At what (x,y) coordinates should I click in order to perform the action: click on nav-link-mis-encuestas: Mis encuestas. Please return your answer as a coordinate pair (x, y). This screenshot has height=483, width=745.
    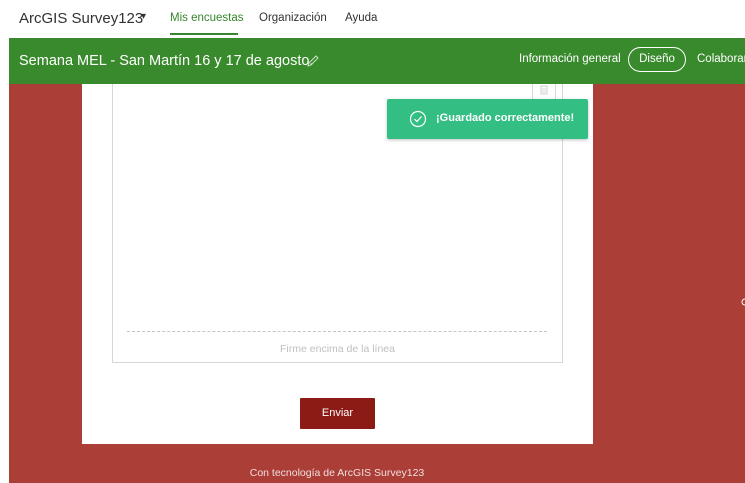
    Looking at the image, I should click on (207, 18).